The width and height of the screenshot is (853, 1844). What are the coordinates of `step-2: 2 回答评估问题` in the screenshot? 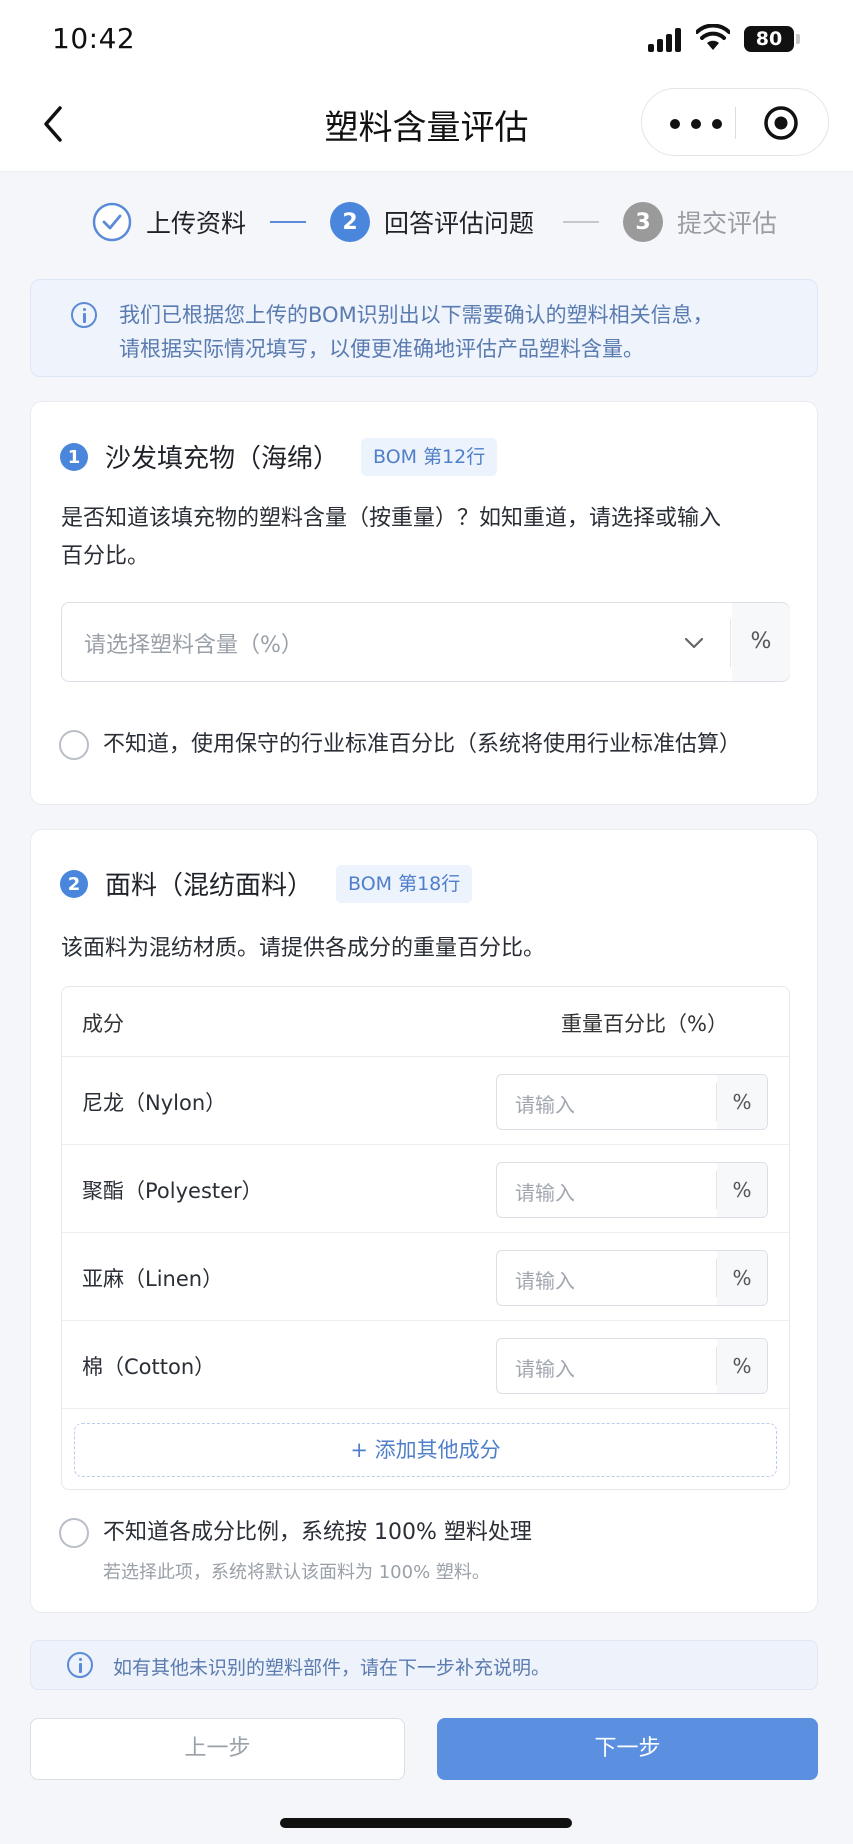 It's located at (432, 222).